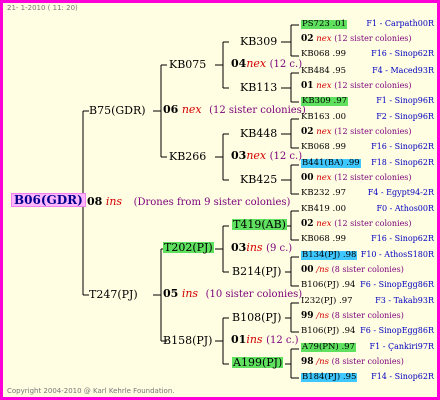  Describe the element at coordinates (188, 247) in the screenshot. I see `gen2-node-3: T202(PJ)` at that location.